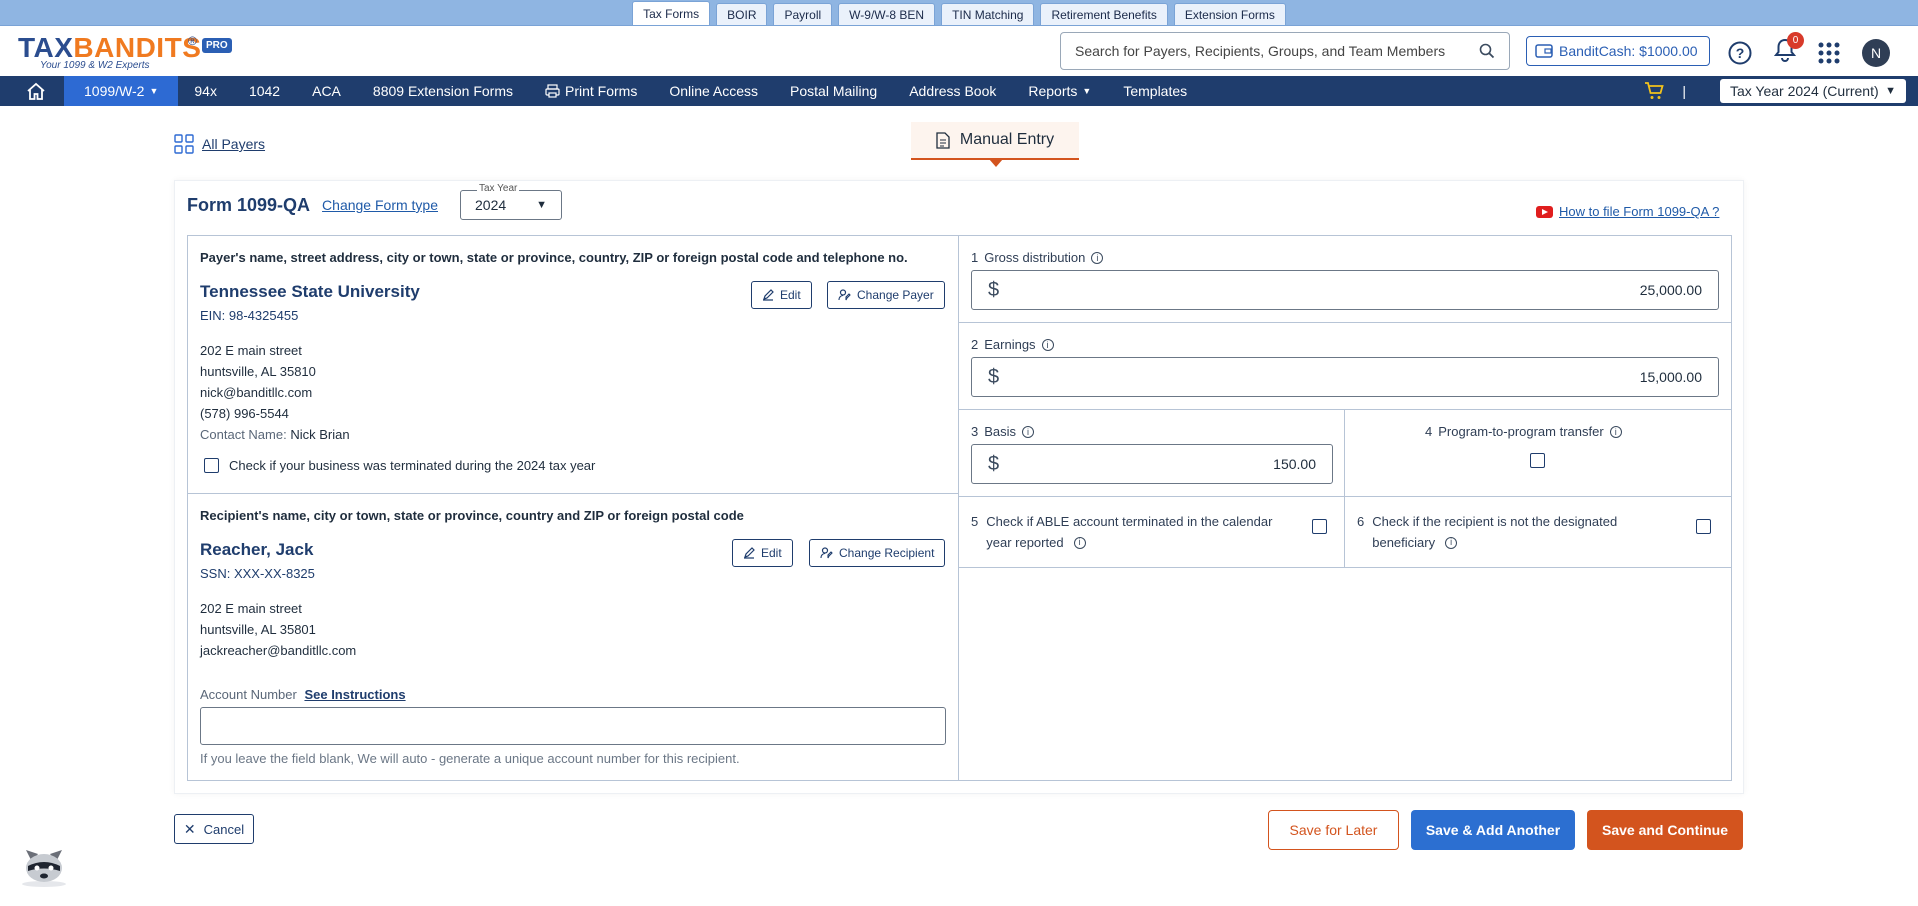 Image resolution: width=1918 pixels, height=906 pixels. I want to click on box-3-label: 3 Basis i, so click(1003, 431).